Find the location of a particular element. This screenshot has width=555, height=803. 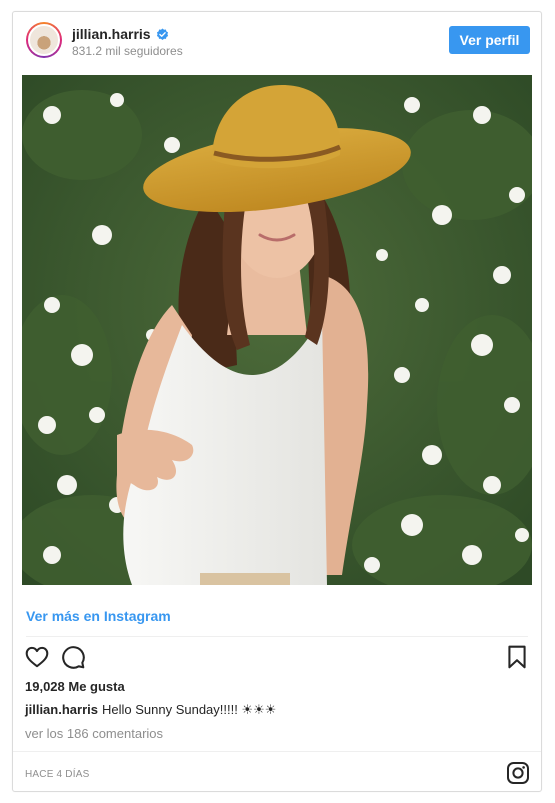

verified-badge-icon is located at coordinates (162, 34).